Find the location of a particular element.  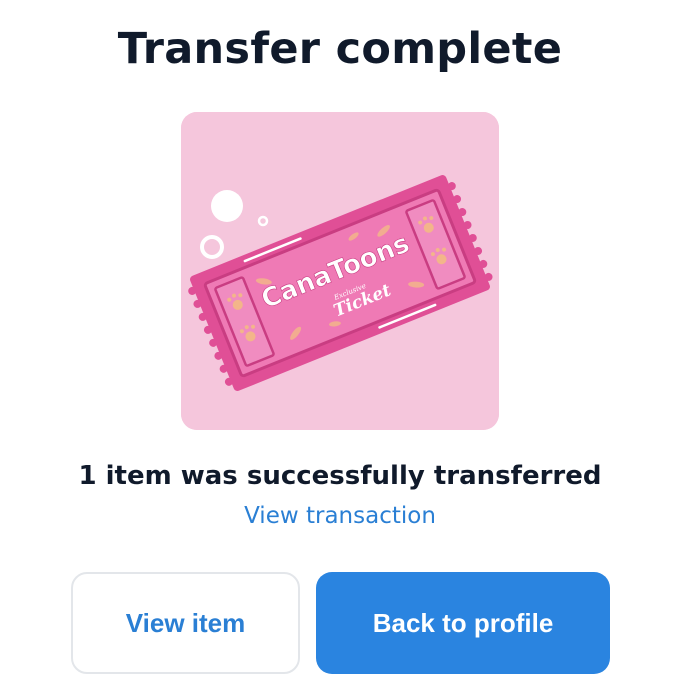

page-title: Transfer complete is located at coordinates (340, 49).